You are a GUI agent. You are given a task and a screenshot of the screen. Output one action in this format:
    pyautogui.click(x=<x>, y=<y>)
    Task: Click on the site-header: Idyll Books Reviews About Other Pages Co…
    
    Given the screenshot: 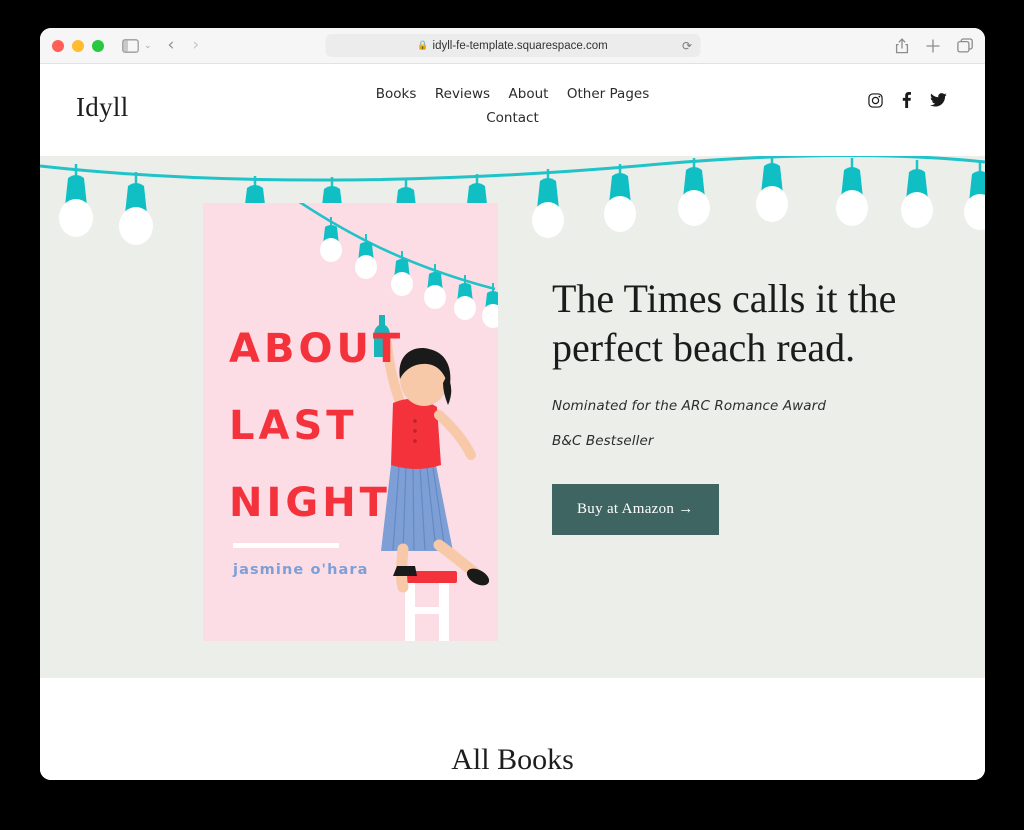 What is the action you would take?
    pyautogui.click(x=512, y=110)
    